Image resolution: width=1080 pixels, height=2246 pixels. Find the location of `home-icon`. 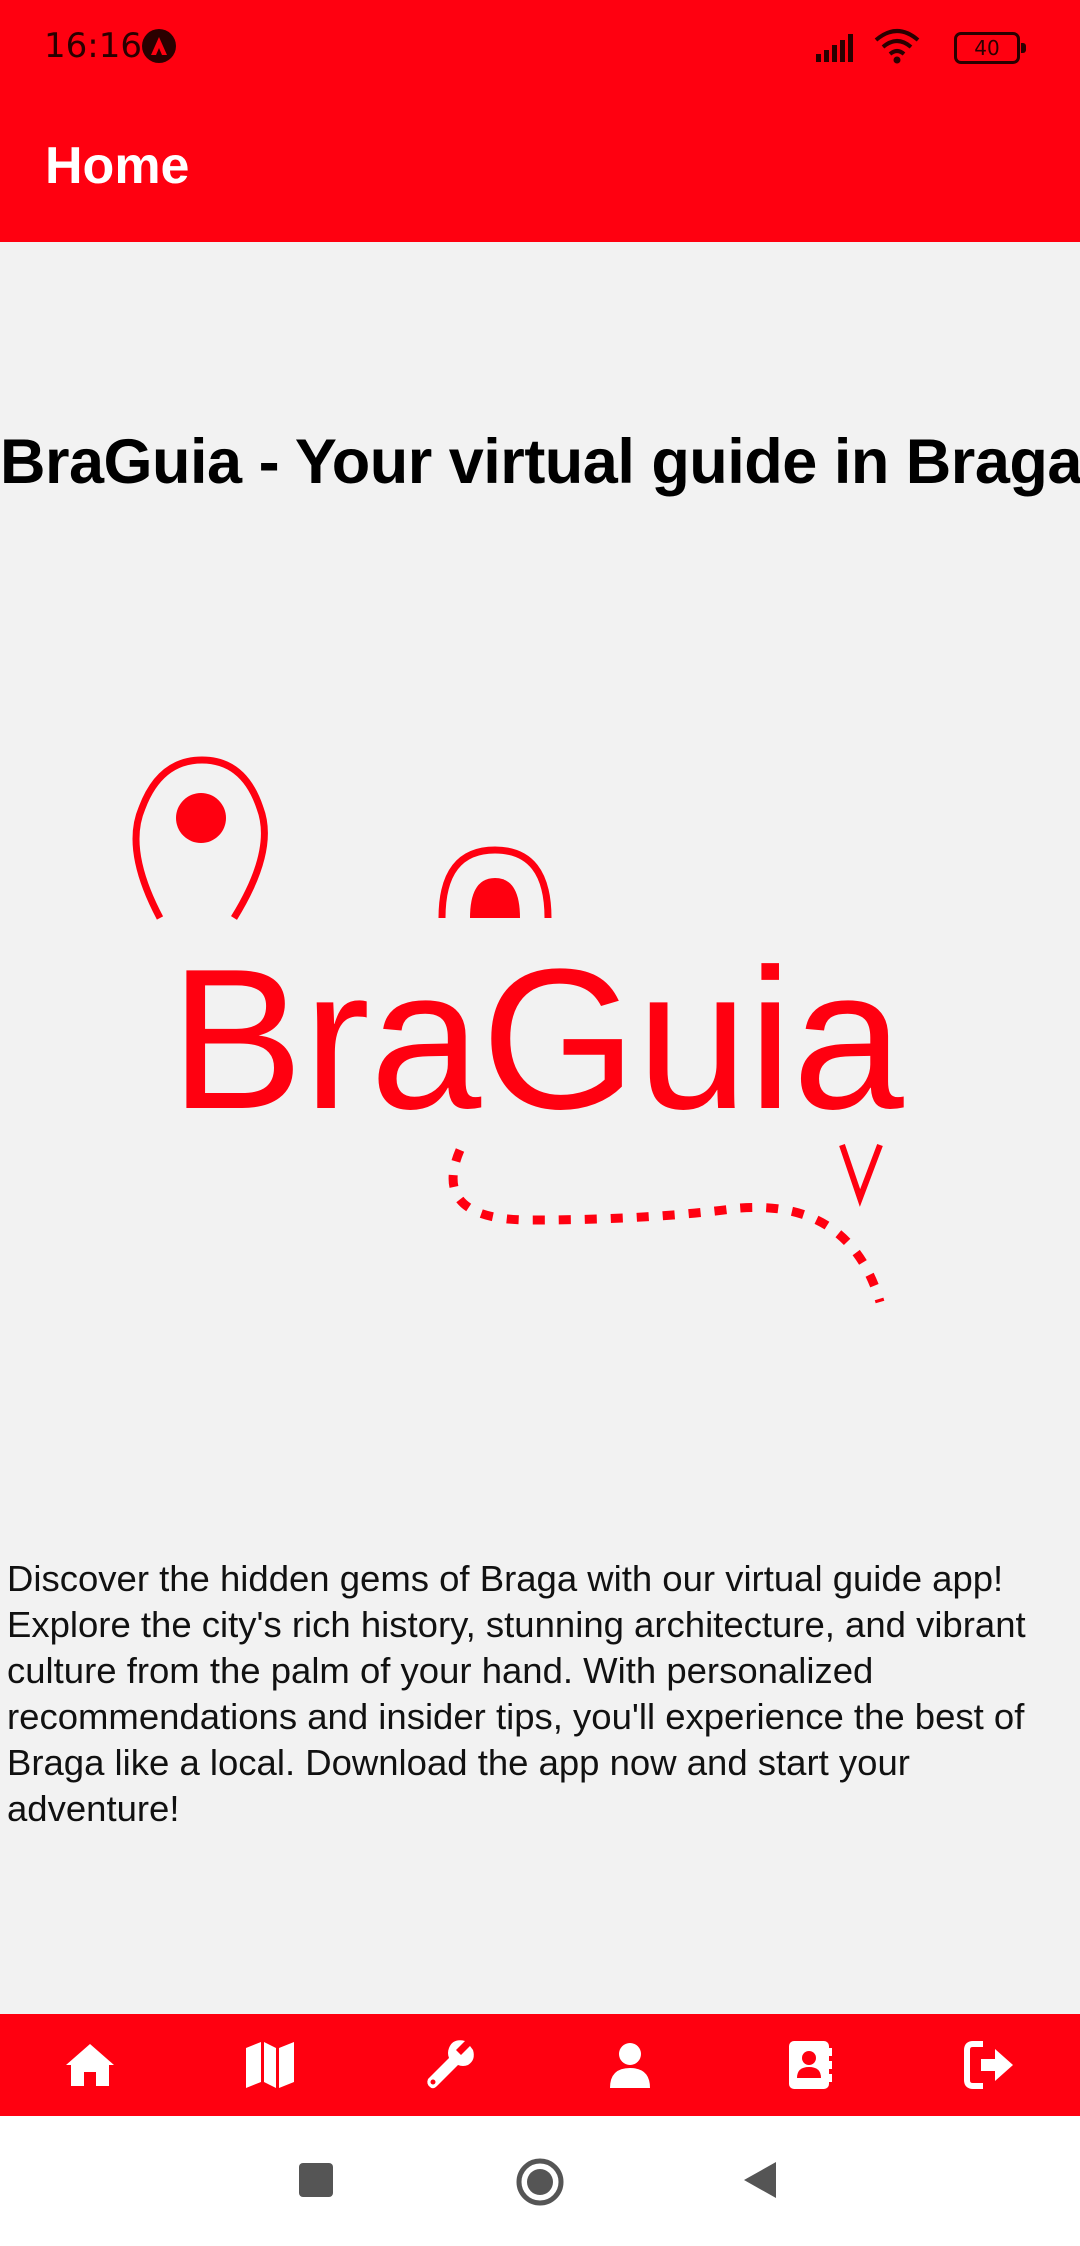

home-icon is located at coordinates (90, 2065).